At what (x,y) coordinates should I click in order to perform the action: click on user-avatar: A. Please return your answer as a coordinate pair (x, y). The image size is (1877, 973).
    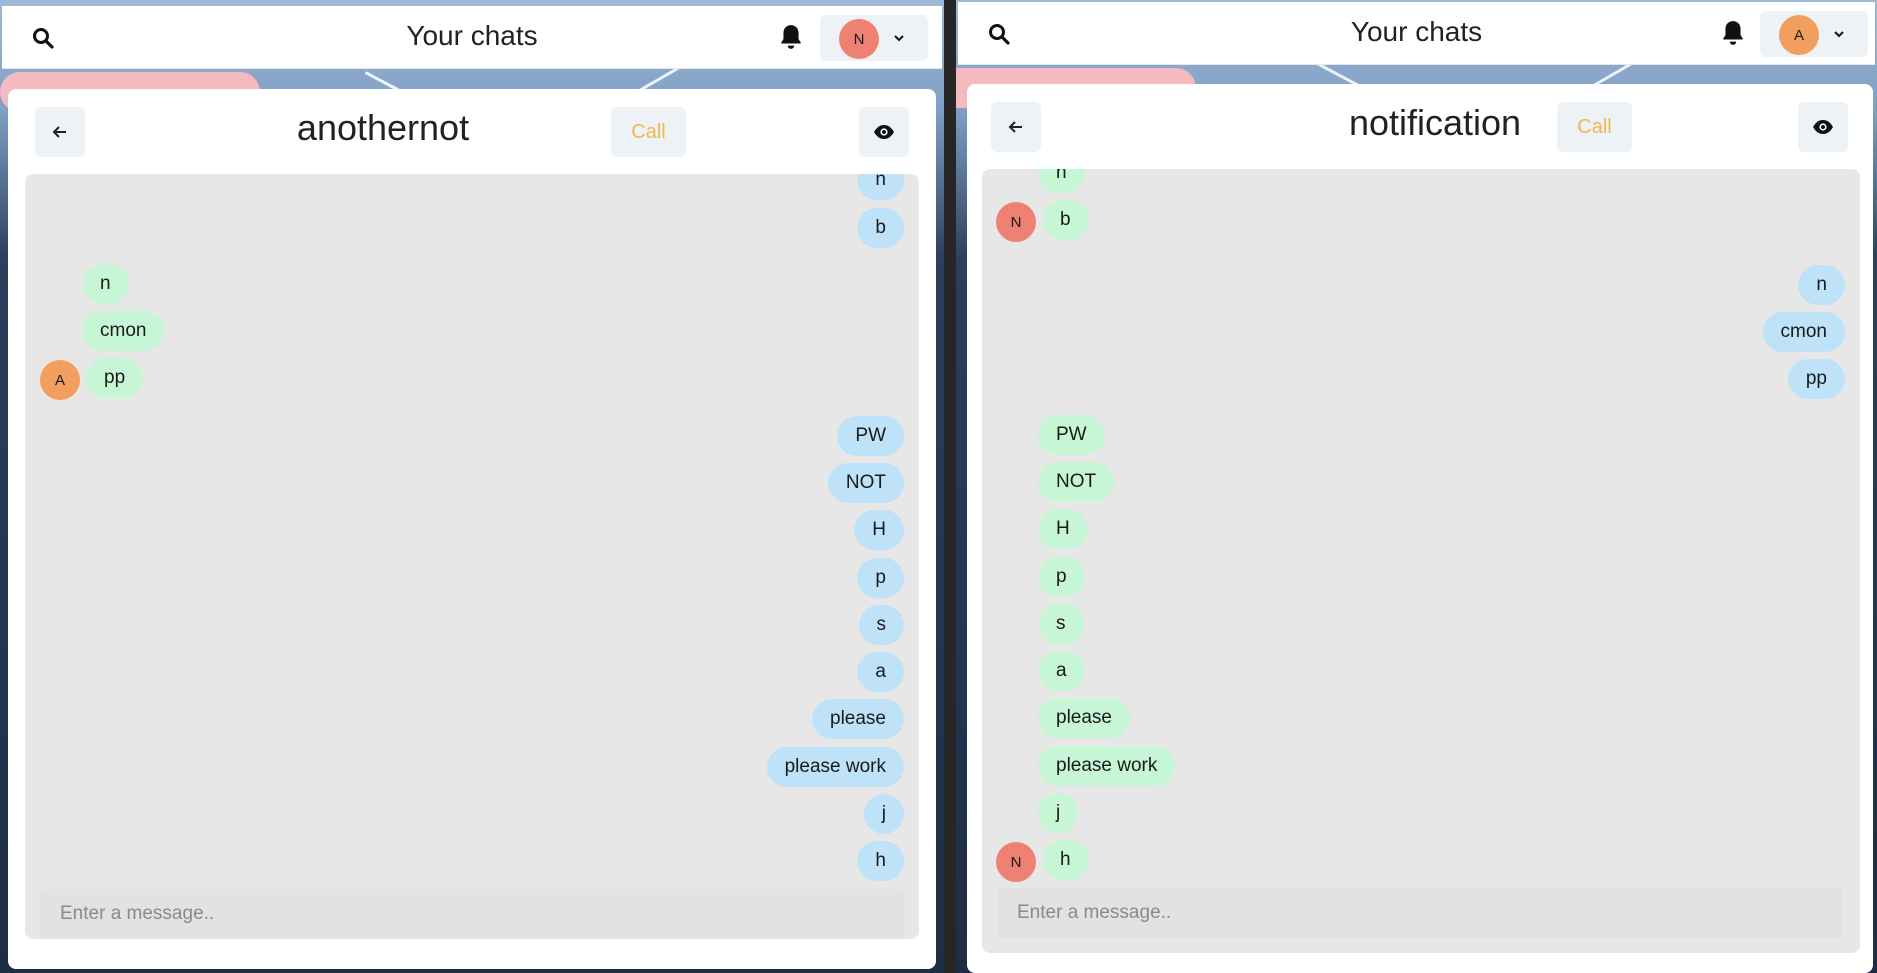
    Looking at the image, I should click on (1799, 35).